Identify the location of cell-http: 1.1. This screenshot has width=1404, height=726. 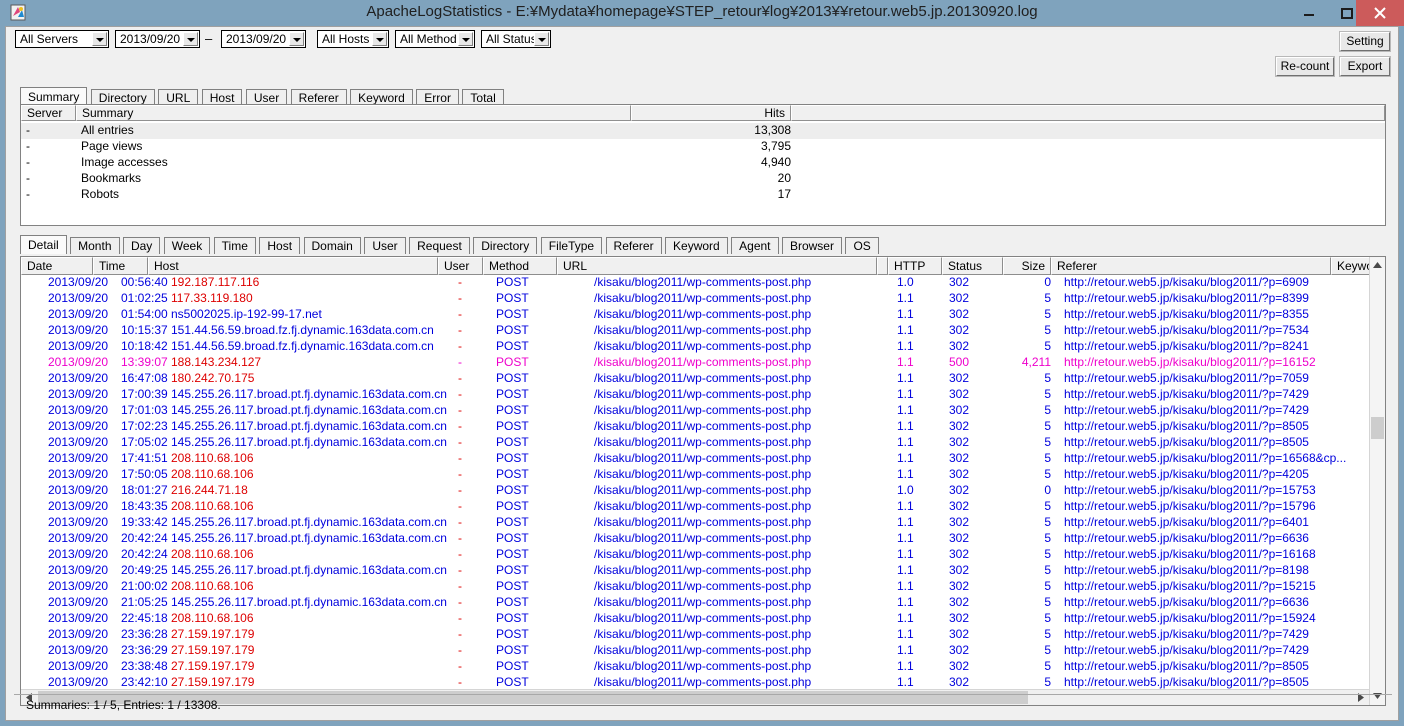
(905, 346).